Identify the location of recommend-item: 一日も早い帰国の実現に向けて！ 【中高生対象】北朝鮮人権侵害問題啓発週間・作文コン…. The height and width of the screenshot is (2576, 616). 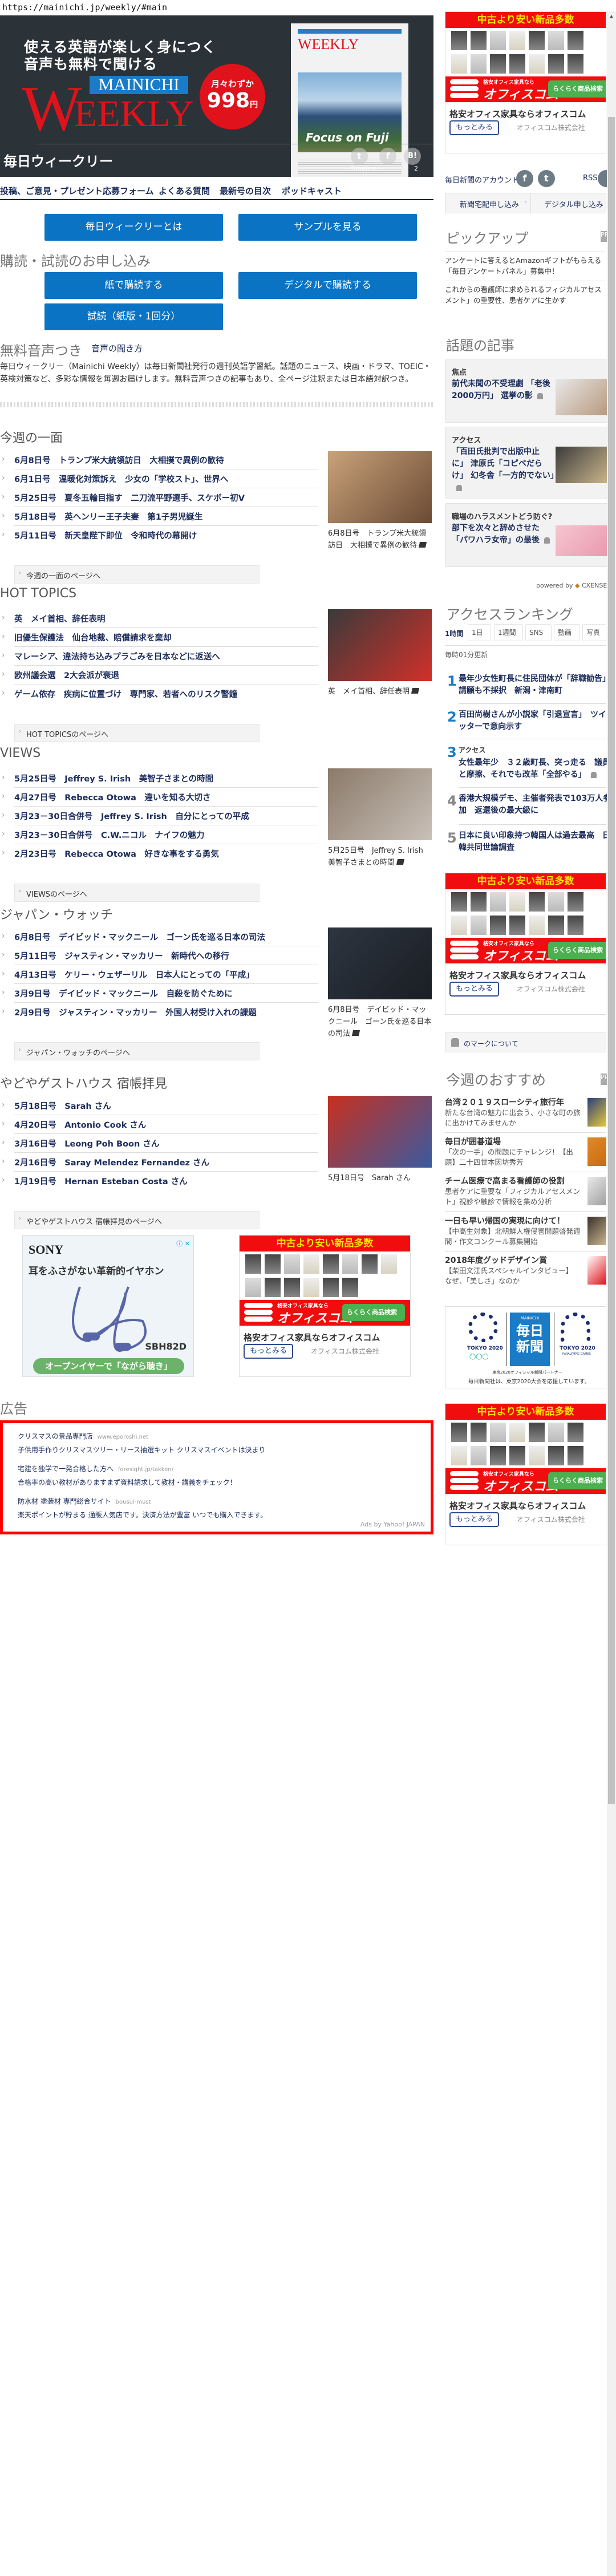
(525, 1233).